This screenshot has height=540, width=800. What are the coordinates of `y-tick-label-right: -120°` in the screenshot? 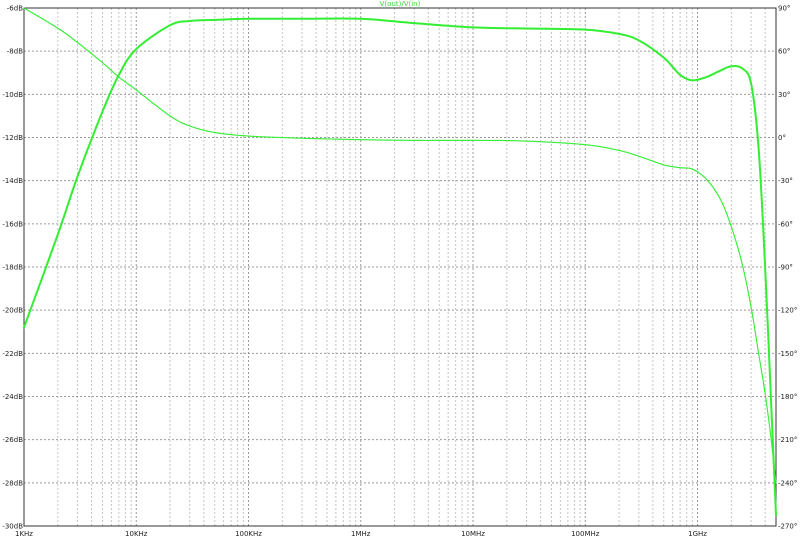 It's located at (787, 311).